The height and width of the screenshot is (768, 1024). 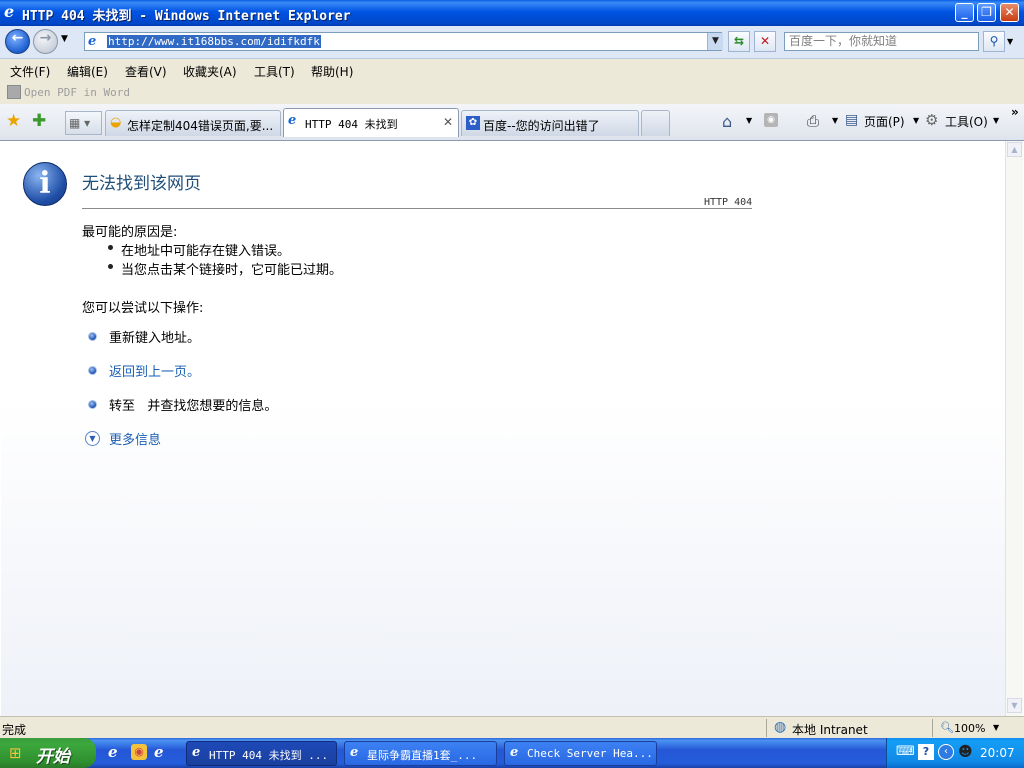 I want to click on window-title: HTTP 404 未找到 - Windows Internet Explorer, so click(x=186, y=16).